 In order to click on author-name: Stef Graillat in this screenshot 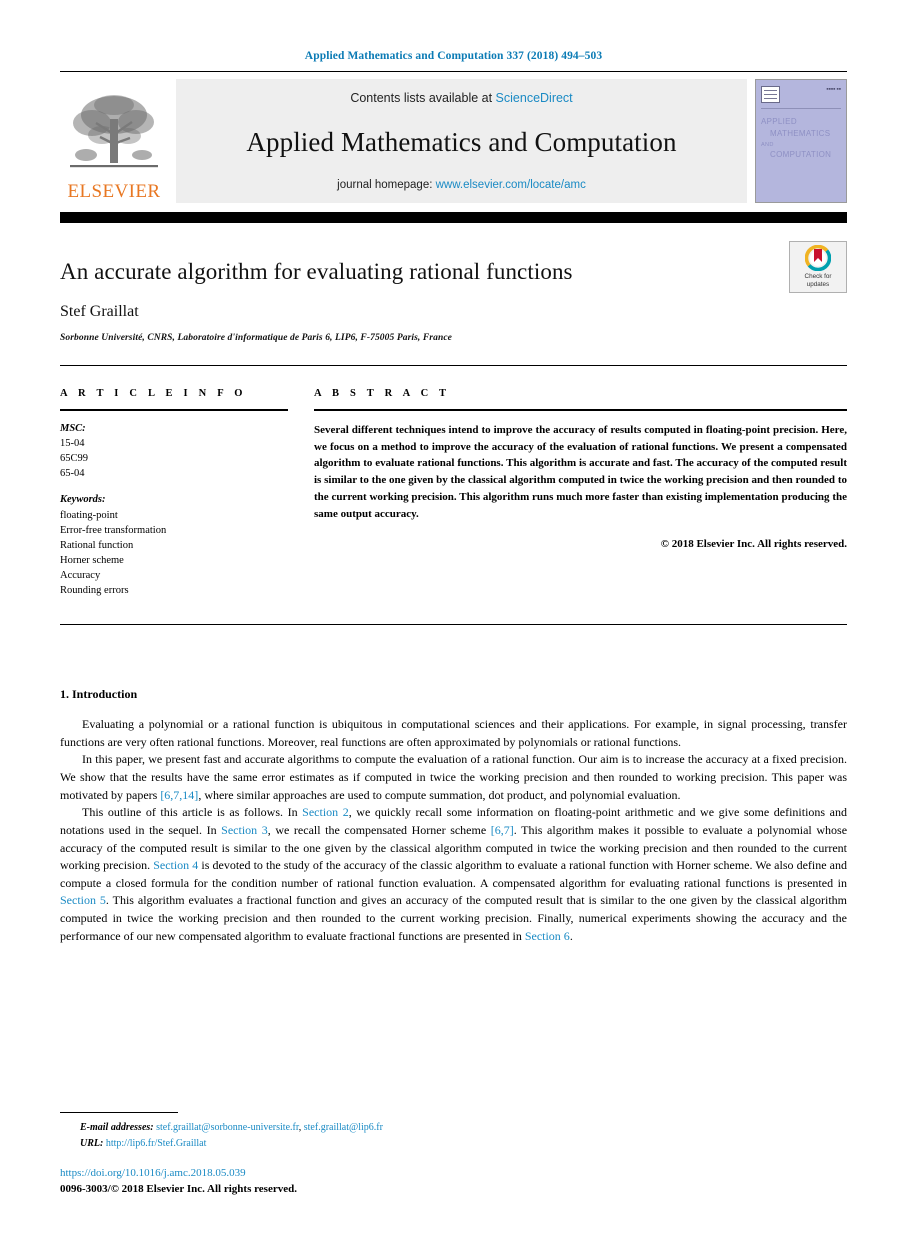, I will do `click(453, 312)`.